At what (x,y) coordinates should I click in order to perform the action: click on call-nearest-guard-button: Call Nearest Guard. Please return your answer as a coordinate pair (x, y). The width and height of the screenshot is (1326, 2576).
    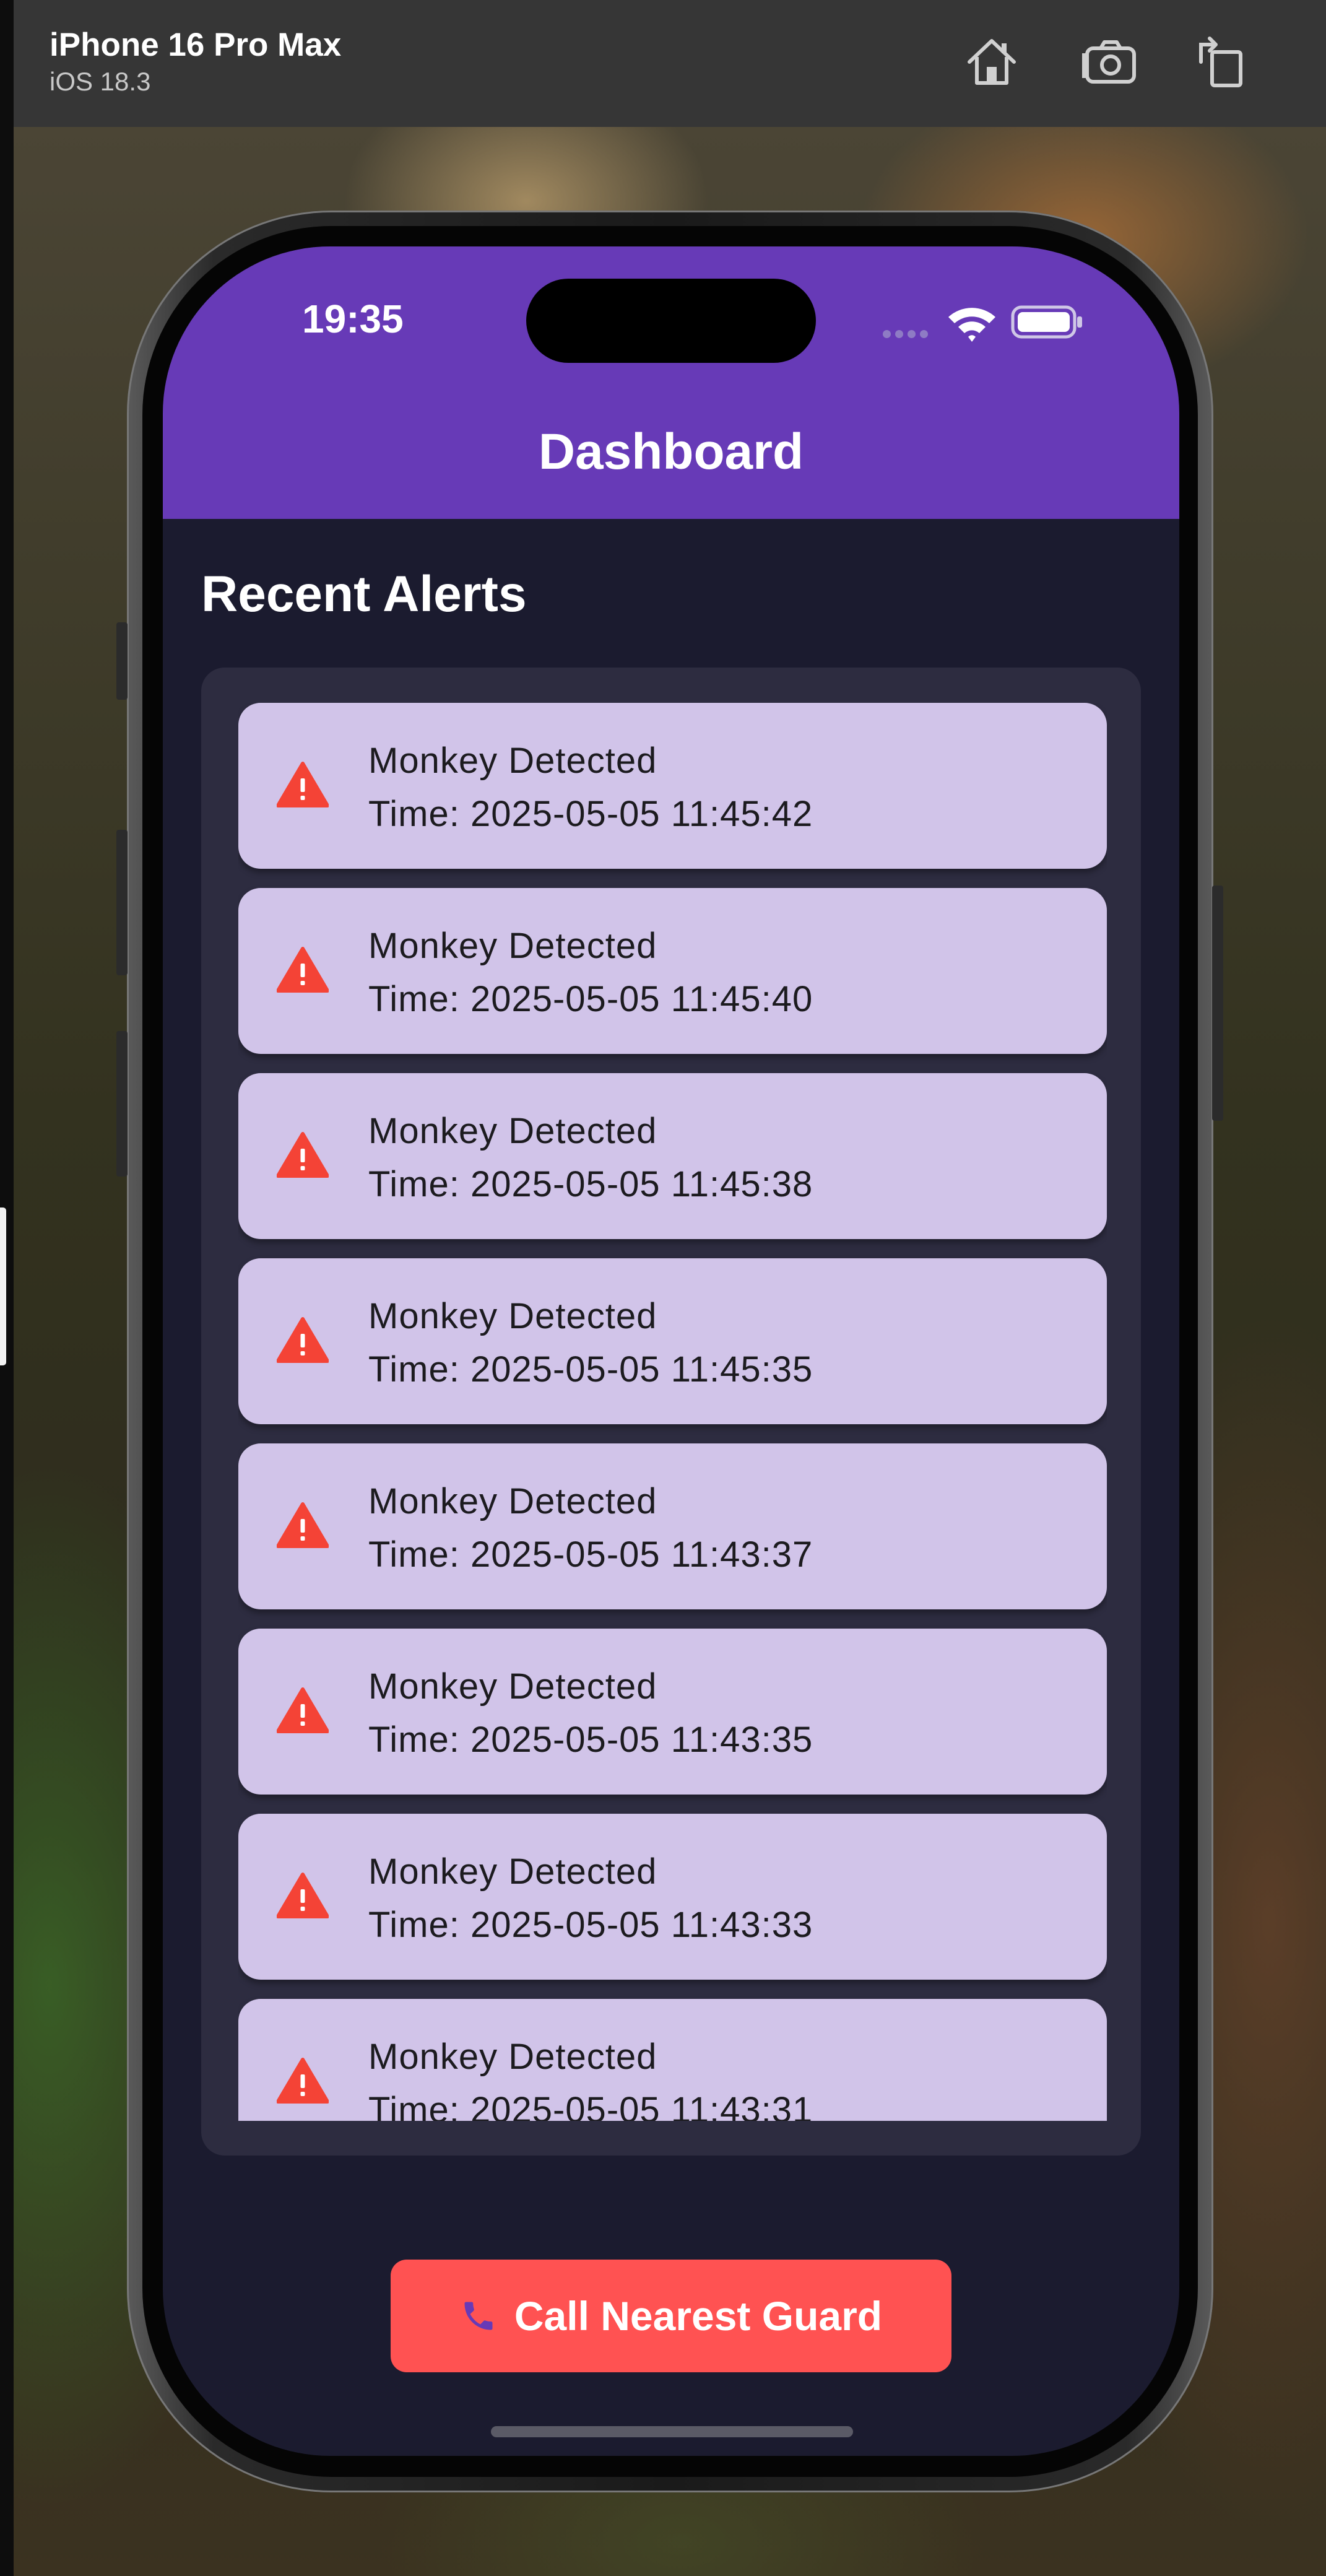
    Looking at the image, I should click on (671, 2316).